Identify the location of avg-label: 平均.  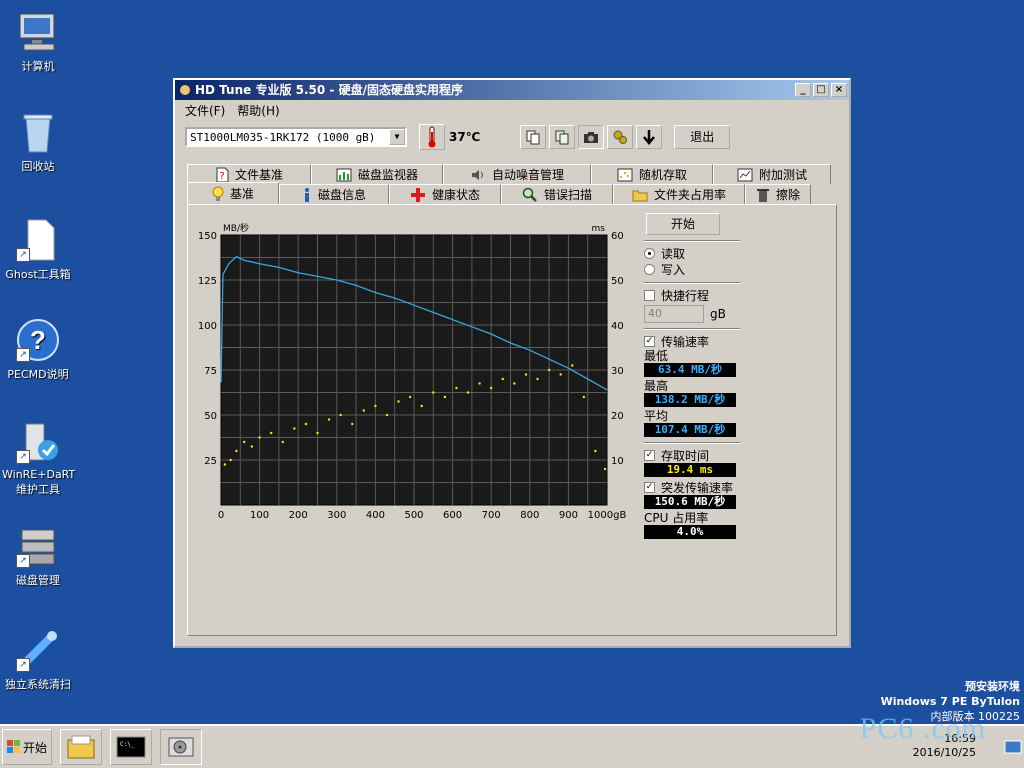
(656, 416).